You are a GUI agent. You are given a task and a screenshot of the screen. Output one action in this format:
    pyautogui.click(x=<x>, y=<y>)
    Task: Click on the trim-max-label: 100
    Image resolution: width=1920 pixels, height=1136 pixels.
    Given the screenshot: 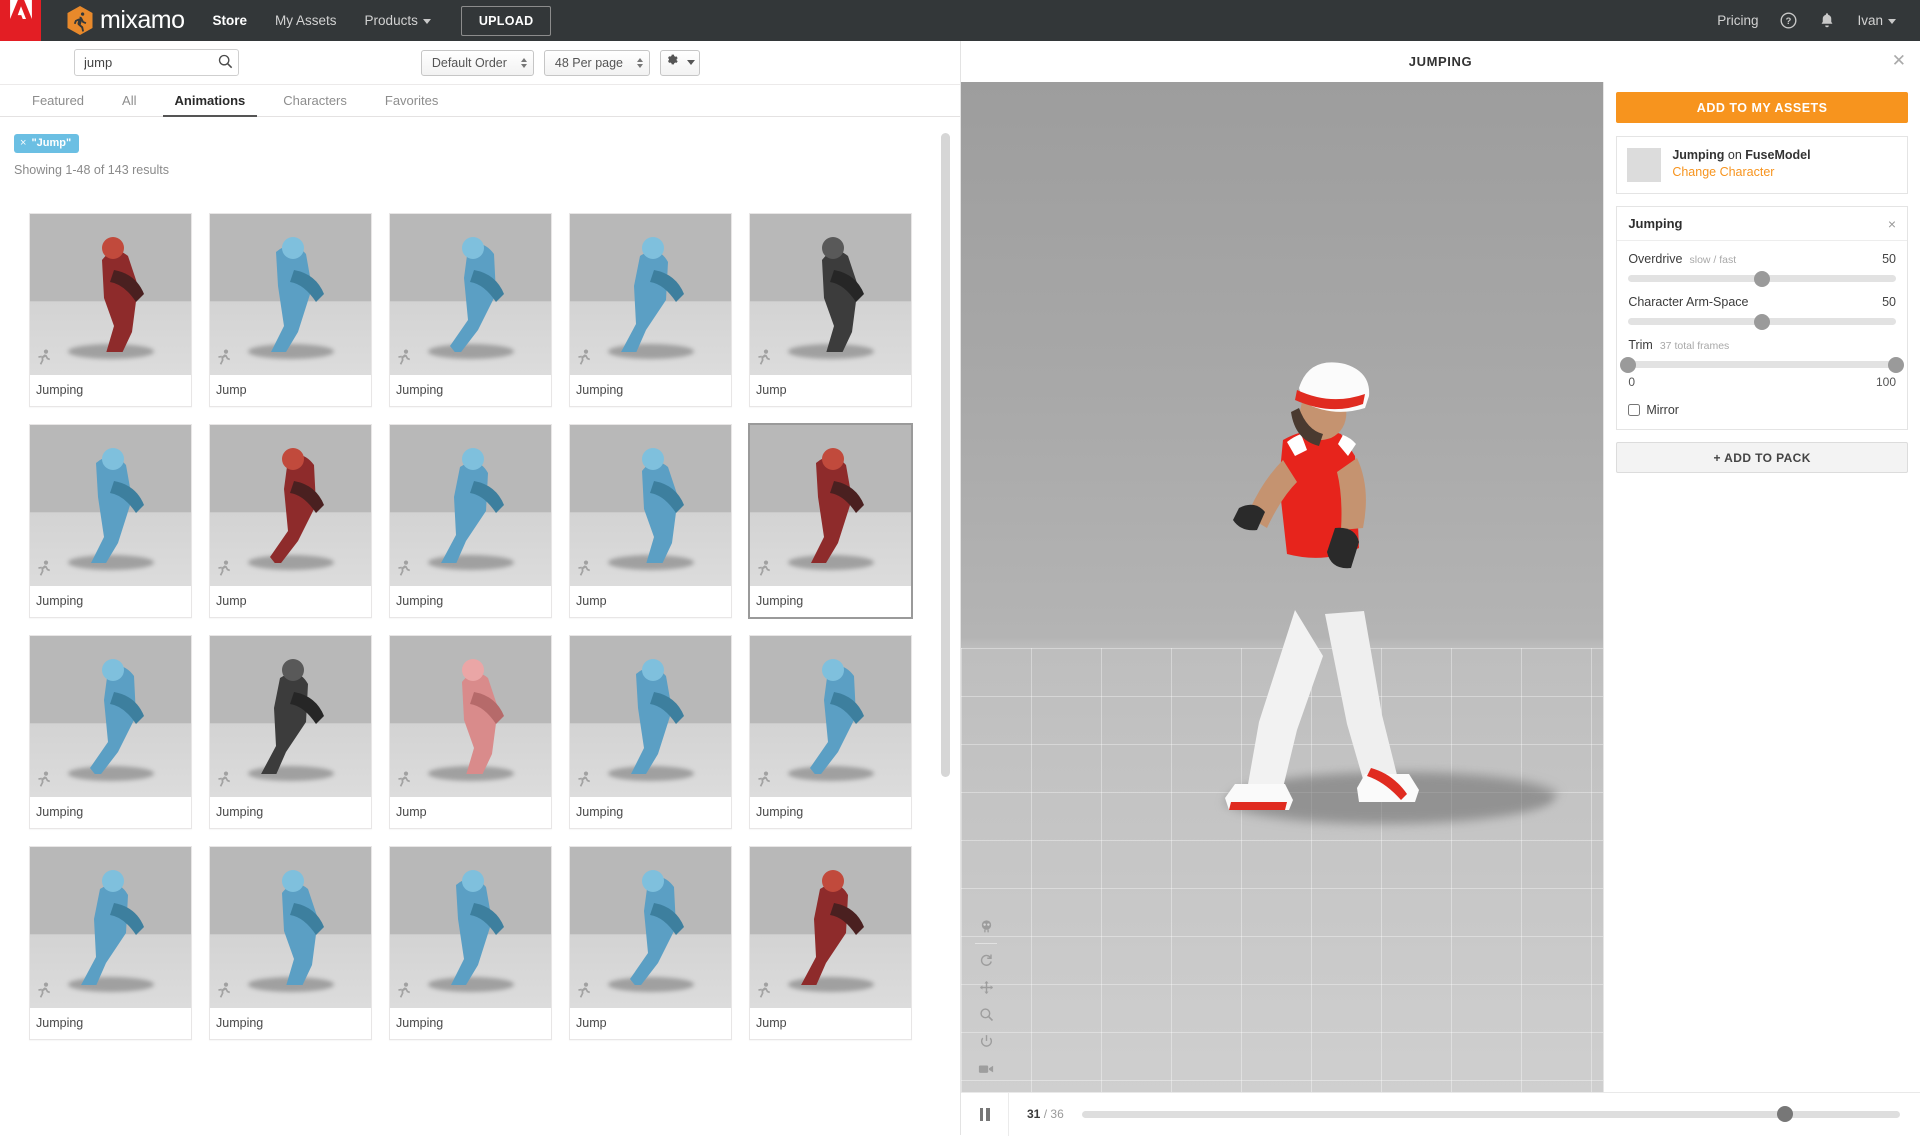 What is the action you would take?
    pyautogui.click(x=1885, y=382)
    